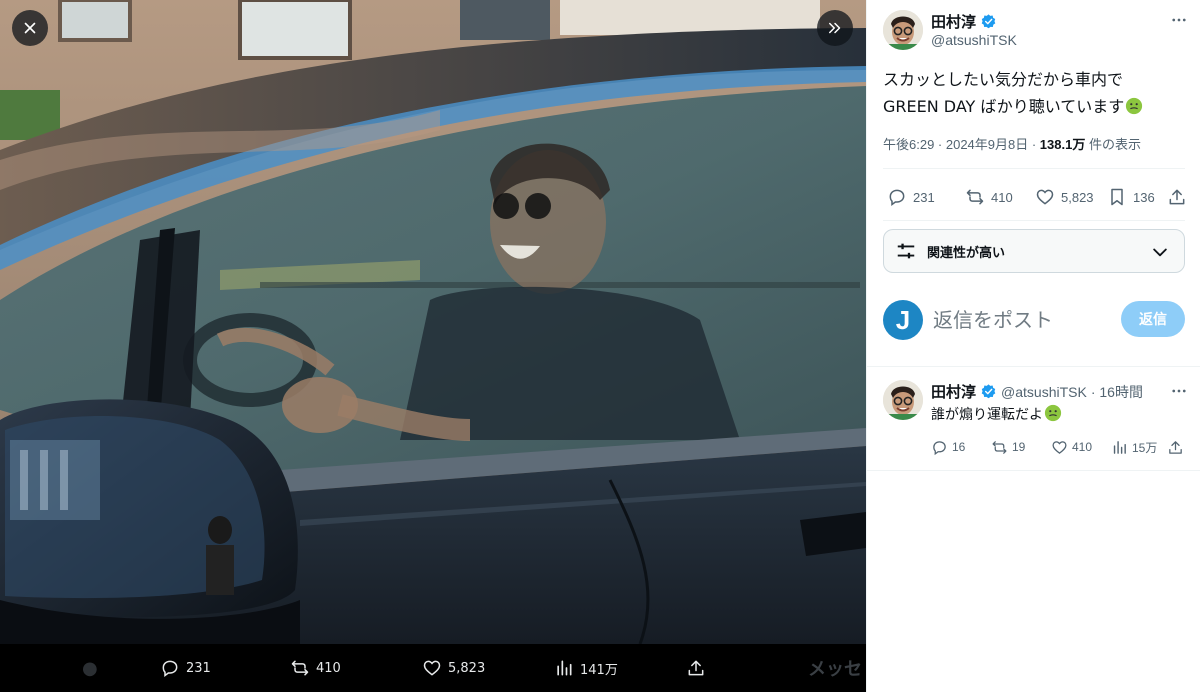 The image size is (1200, 692). I want to click on post-text-line-2: GREEN DAY ばかり聴いています, so click(1004, 106).